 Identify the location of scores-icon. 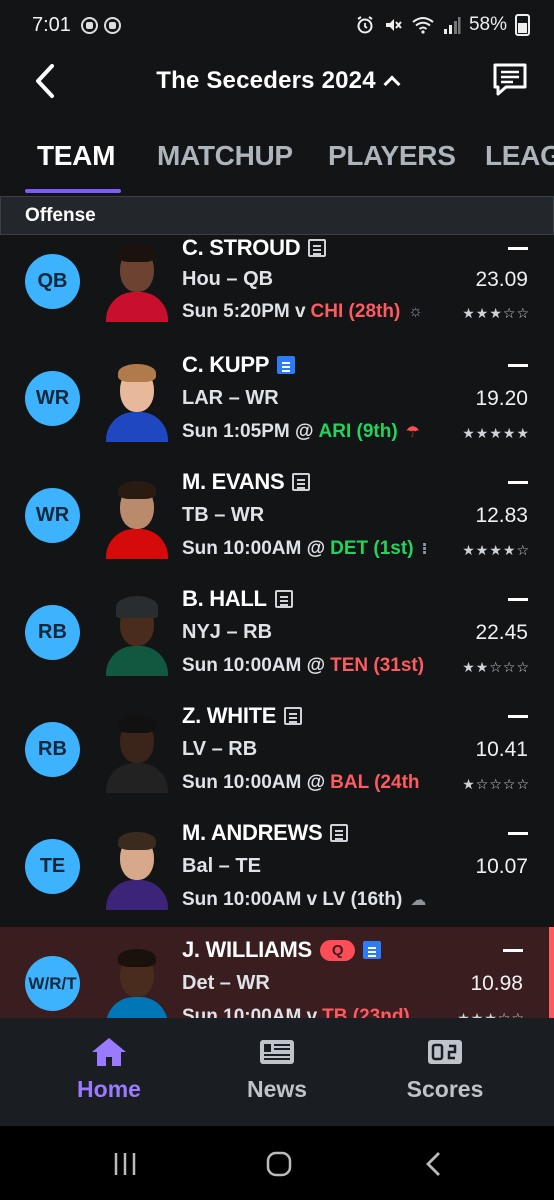
(445, 1052).